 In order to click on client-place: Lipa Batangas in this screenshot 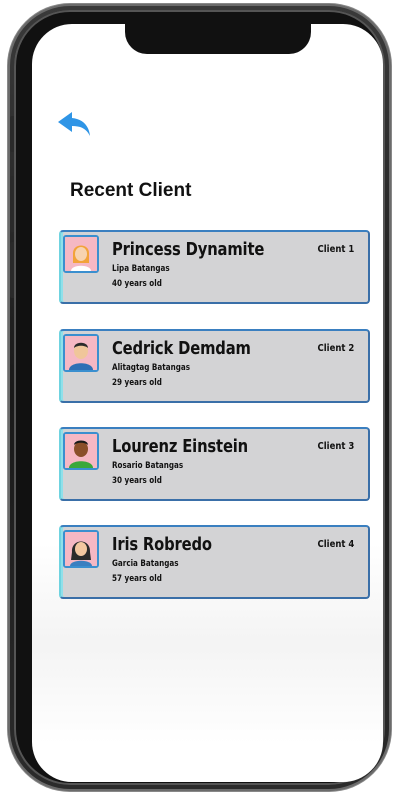, I will do `click(141, 269)`.